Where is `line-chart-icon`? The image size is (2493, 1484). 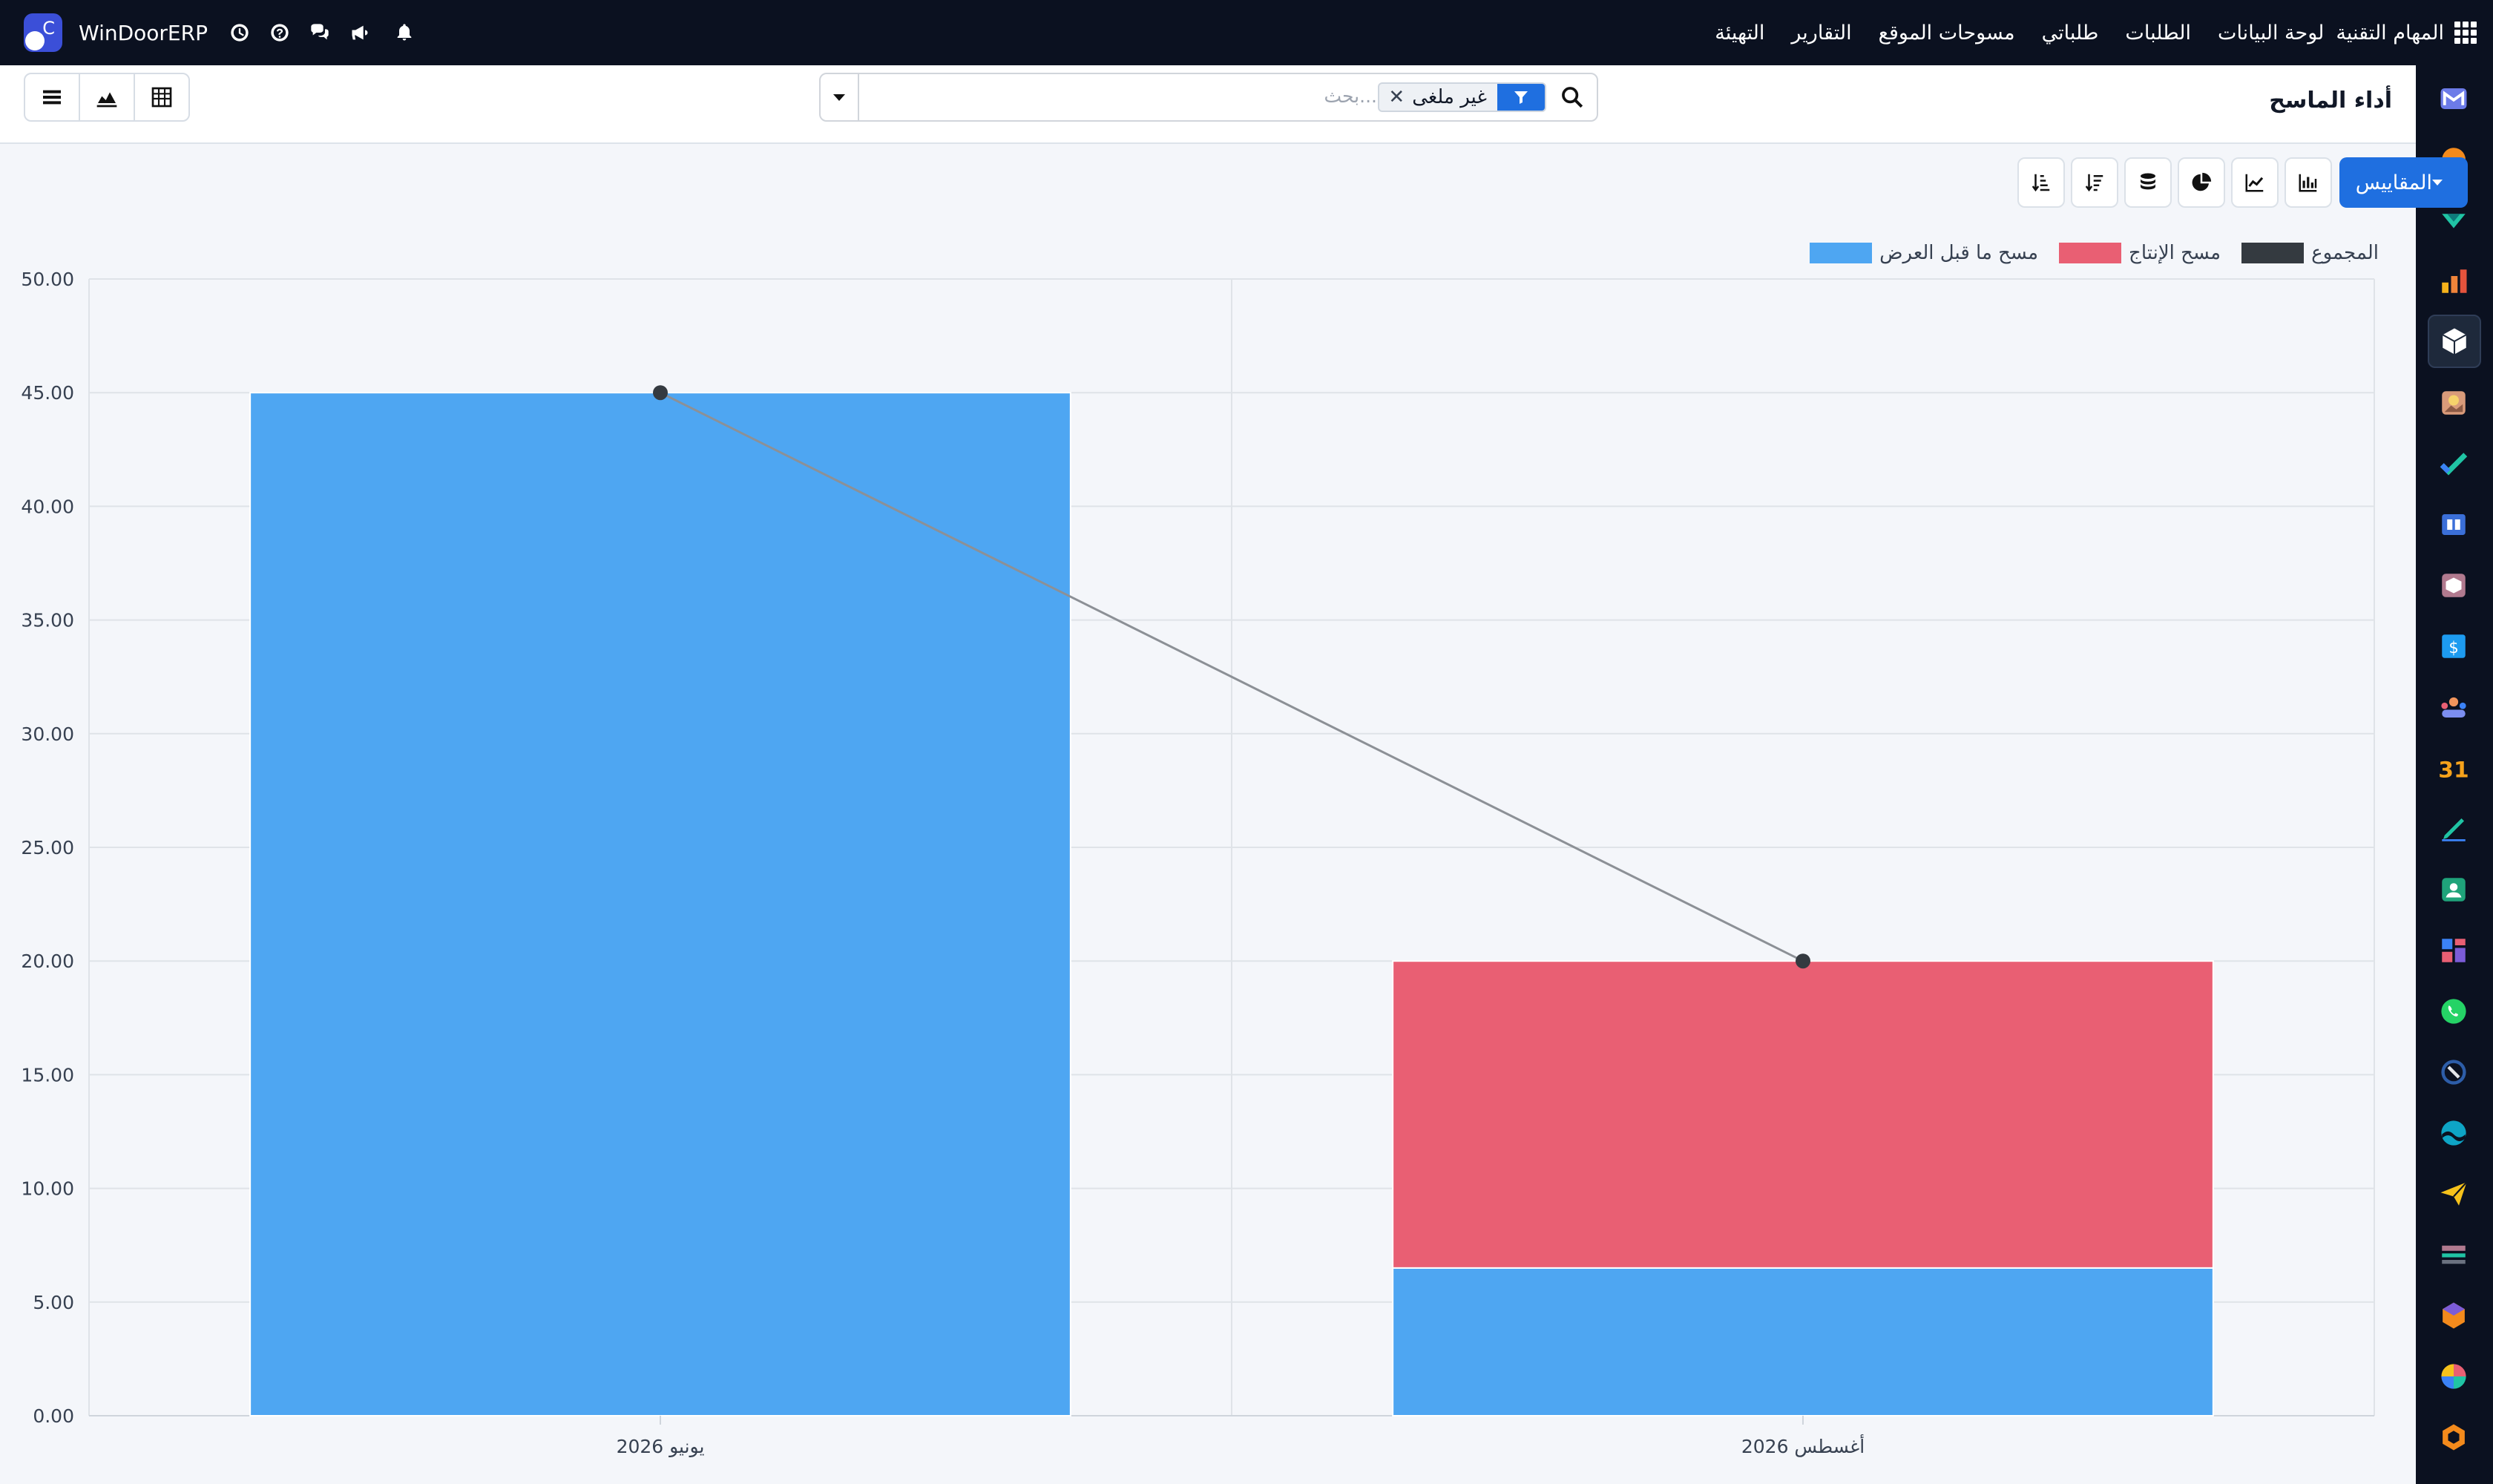 line-chart-icon is located at coordinates (2254, 183).